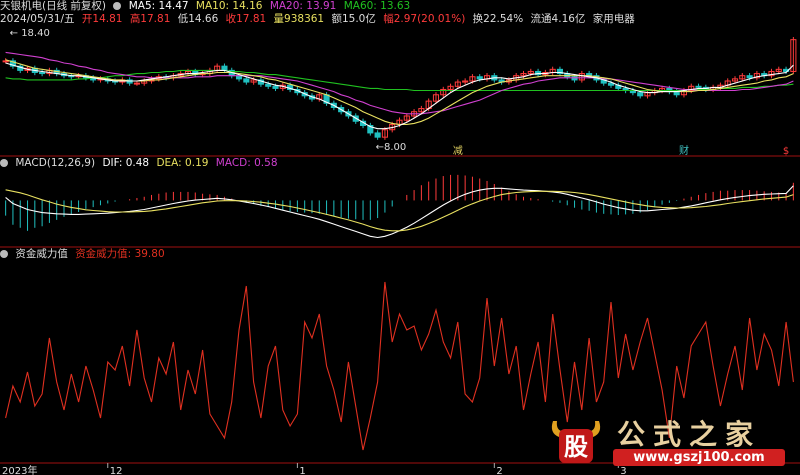 The image size is (800, 475). Describe the element at coordinates (126, 163) in the screenshot. I see `dif-label: DIF: 0.48` at that location.